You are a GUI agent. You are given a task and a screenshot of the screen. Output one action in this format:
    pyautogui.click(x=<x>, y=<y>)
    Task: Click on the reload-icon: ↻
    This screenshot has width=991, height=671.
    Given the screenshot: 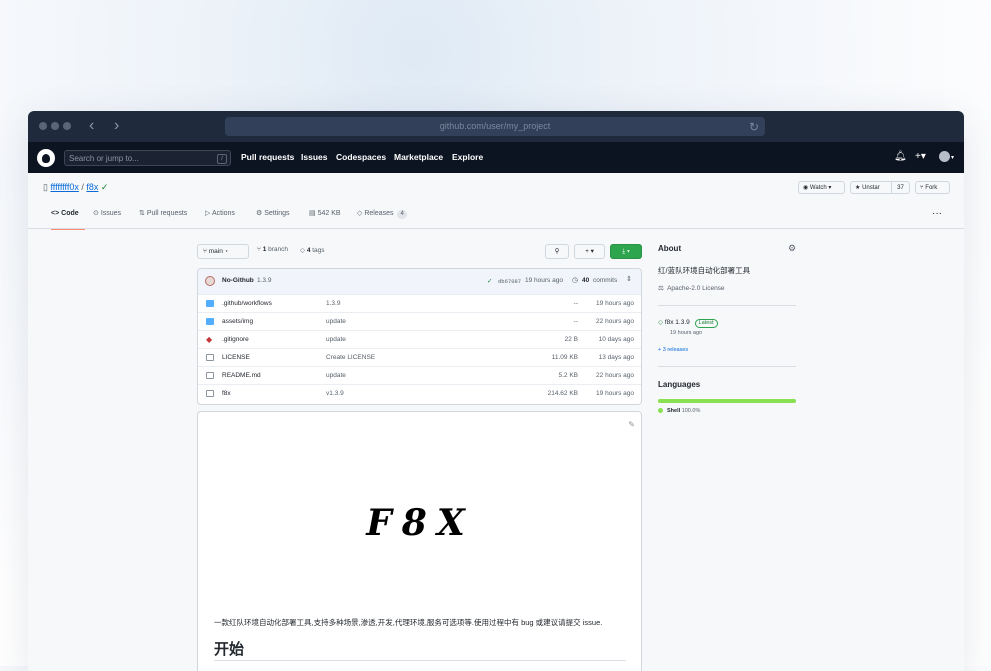 What is the action you would take?
    pyautogui.click(x=754, y=127)
    